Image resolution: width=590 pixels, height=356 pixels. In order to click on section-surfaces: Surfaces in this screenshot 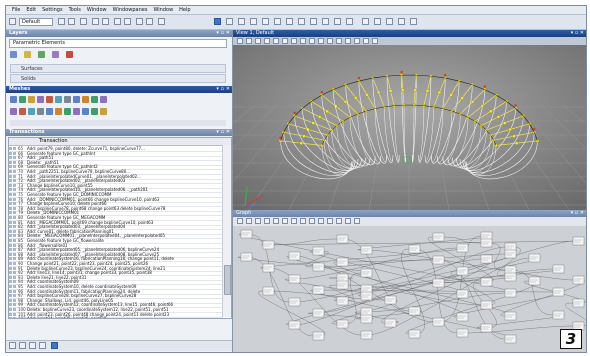, I will do `click(118, 68)`.